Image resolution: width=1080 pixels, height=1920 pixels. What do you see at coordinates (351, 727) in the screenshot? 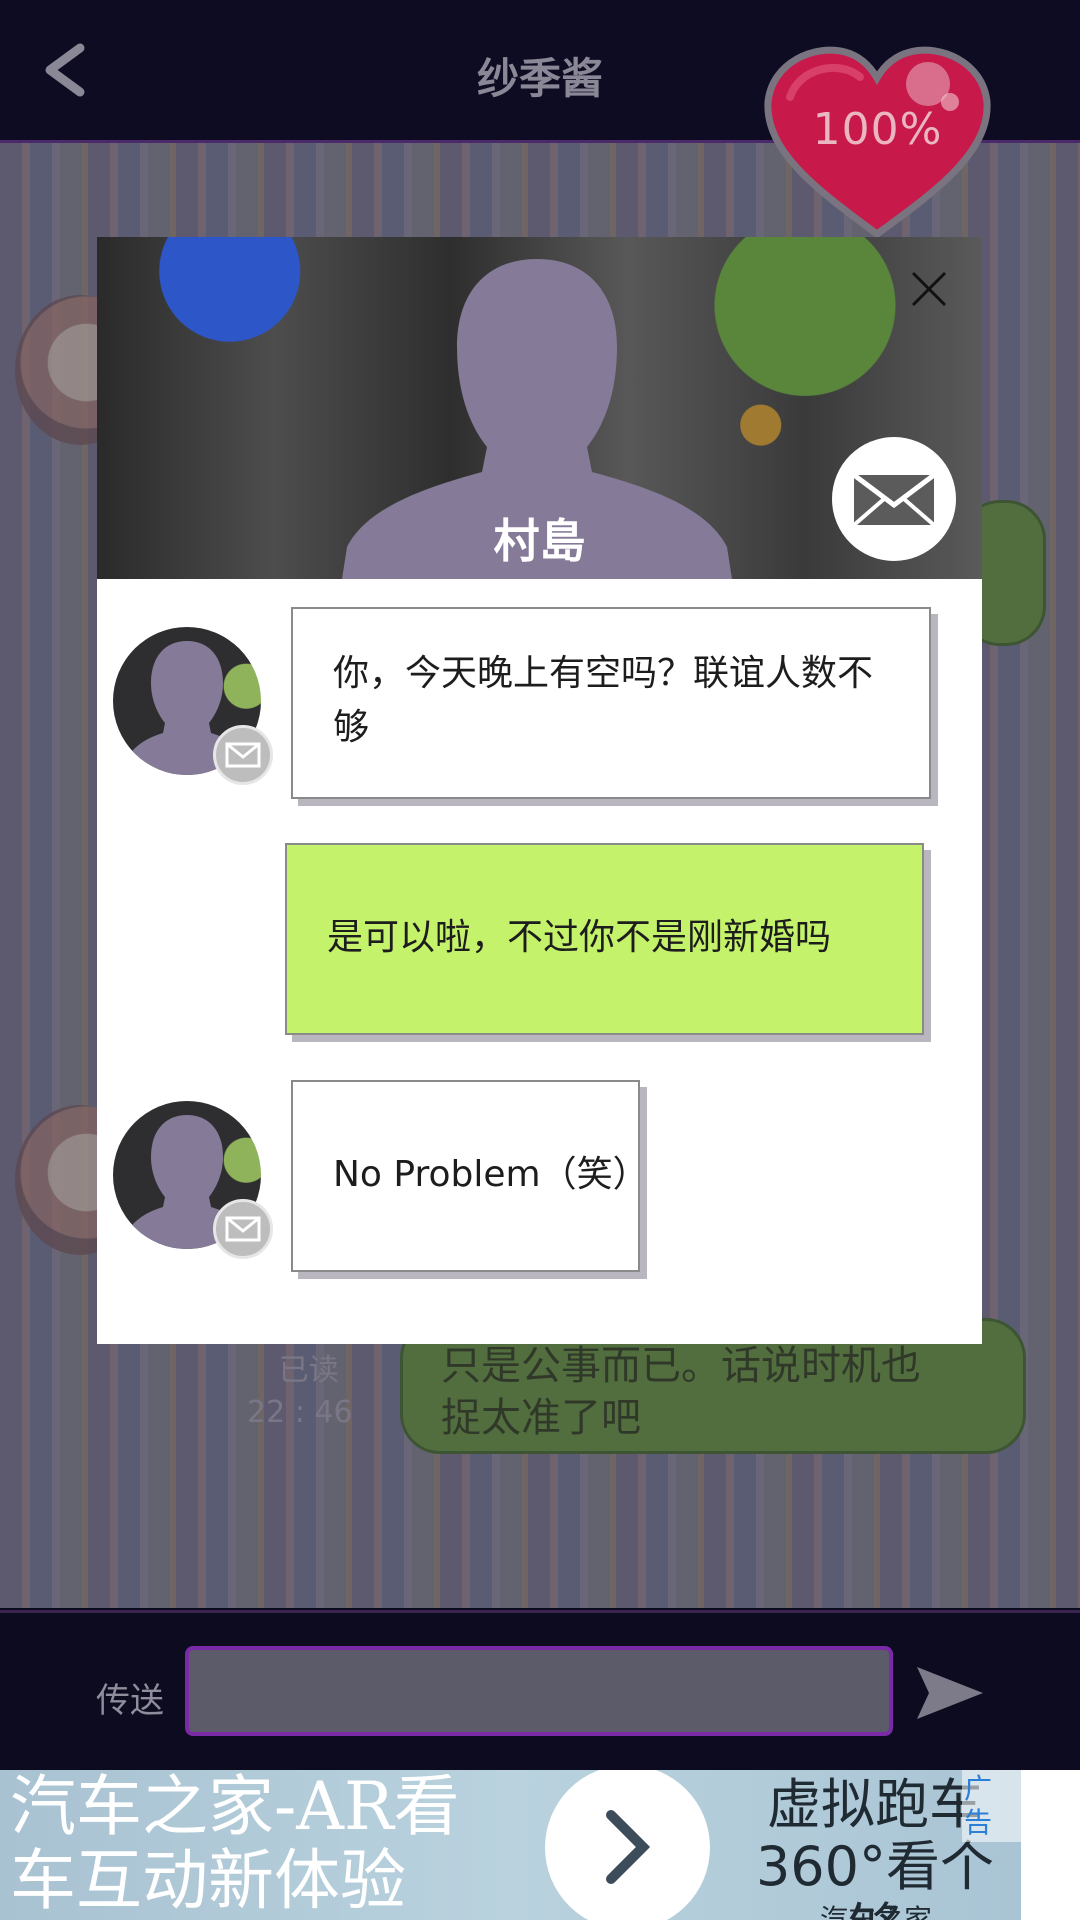
I see `message-text: 够` at bounding box center [351, 727].